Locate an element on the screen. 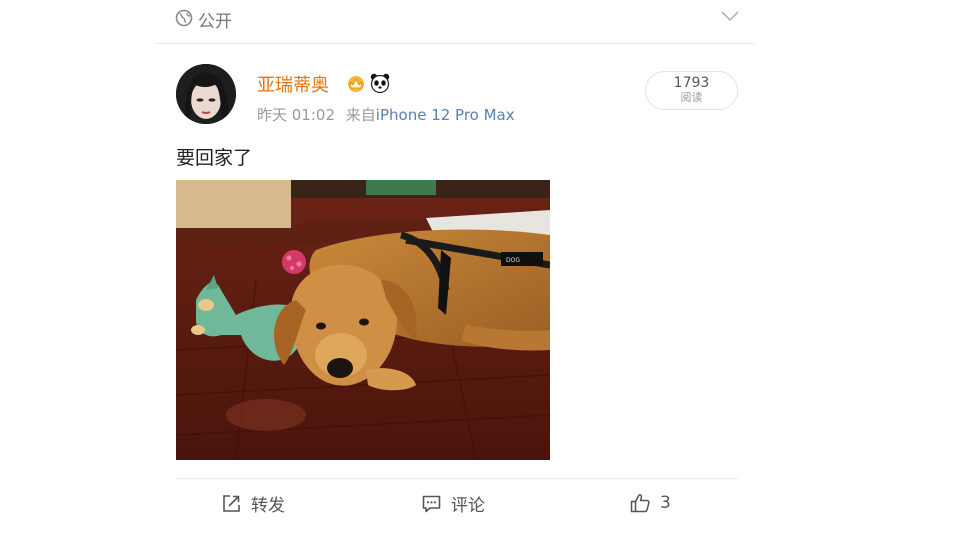 The image size is (969, 541). post-time: 昨天 01:02 is located at coordinates (296, 115).